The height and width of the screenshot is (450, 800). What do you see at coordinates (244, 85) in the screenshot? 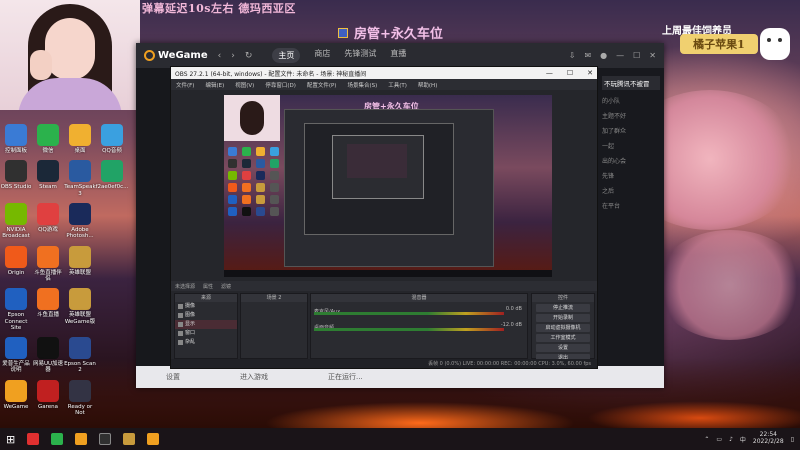
I see `obs-menu-item: 视图(V)` at bounding box center [244, 85].